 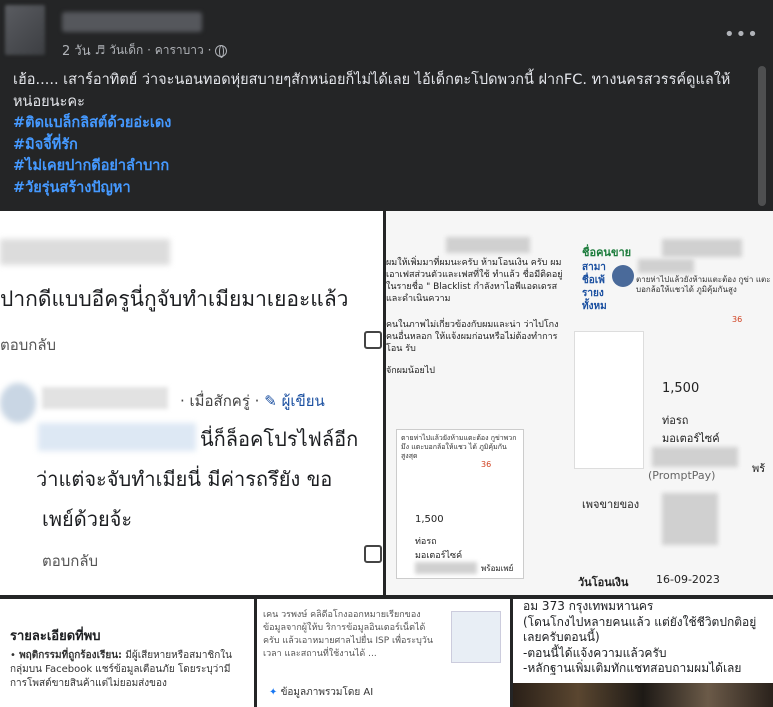 What do you see at coordinates (273, 692) in the screenshot?
I see `sparkle-icon: ✦` at bounding box center [273, 692].